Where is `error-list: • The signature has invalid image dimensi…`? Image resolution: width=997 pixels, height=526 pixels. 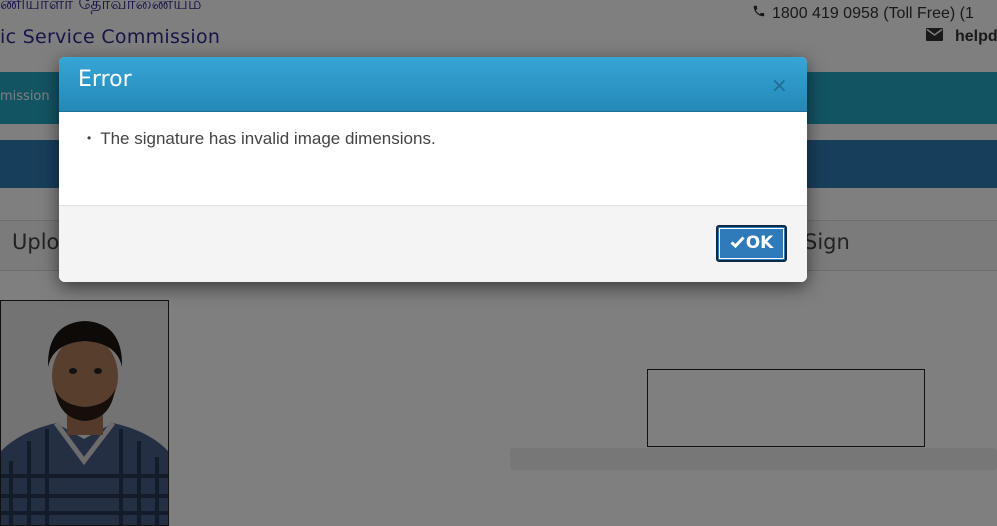 error-list: • The signature has invalid image dimensi… is located at coordinates (261, 139).